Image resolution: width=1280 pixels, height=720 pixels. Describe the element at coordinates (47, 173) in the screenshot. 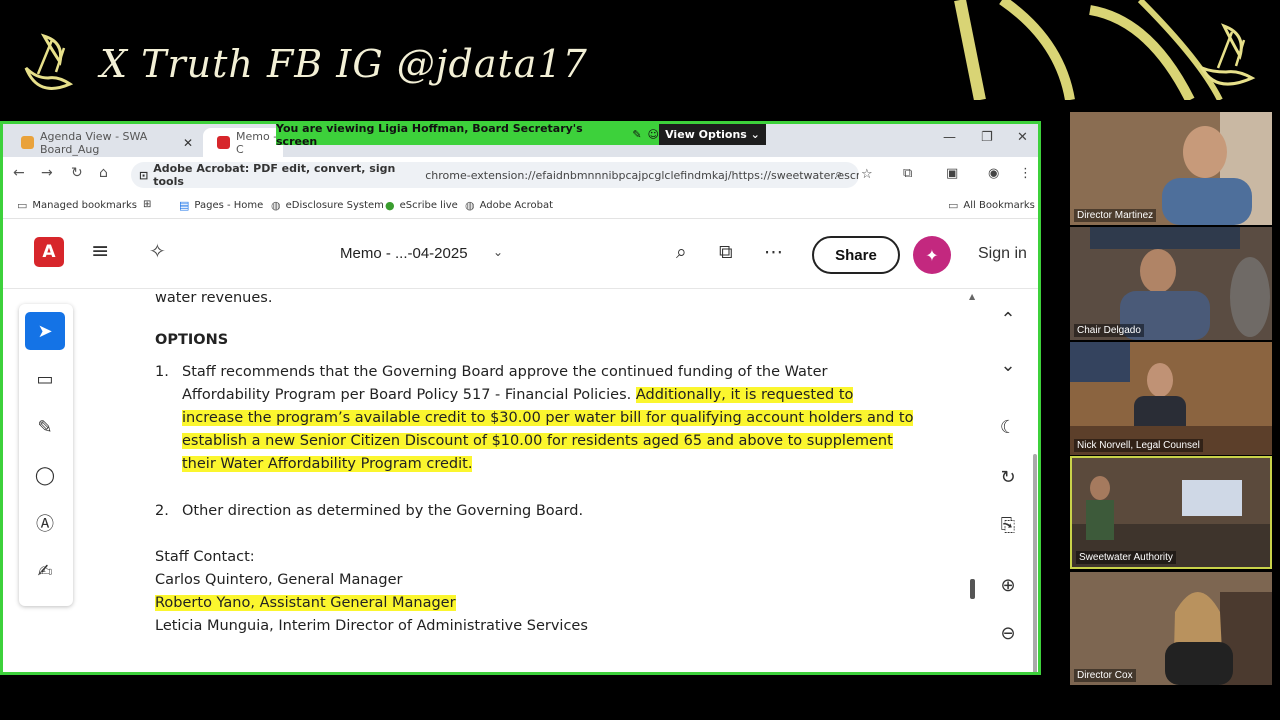

I see `forward-icon: →` at that location.